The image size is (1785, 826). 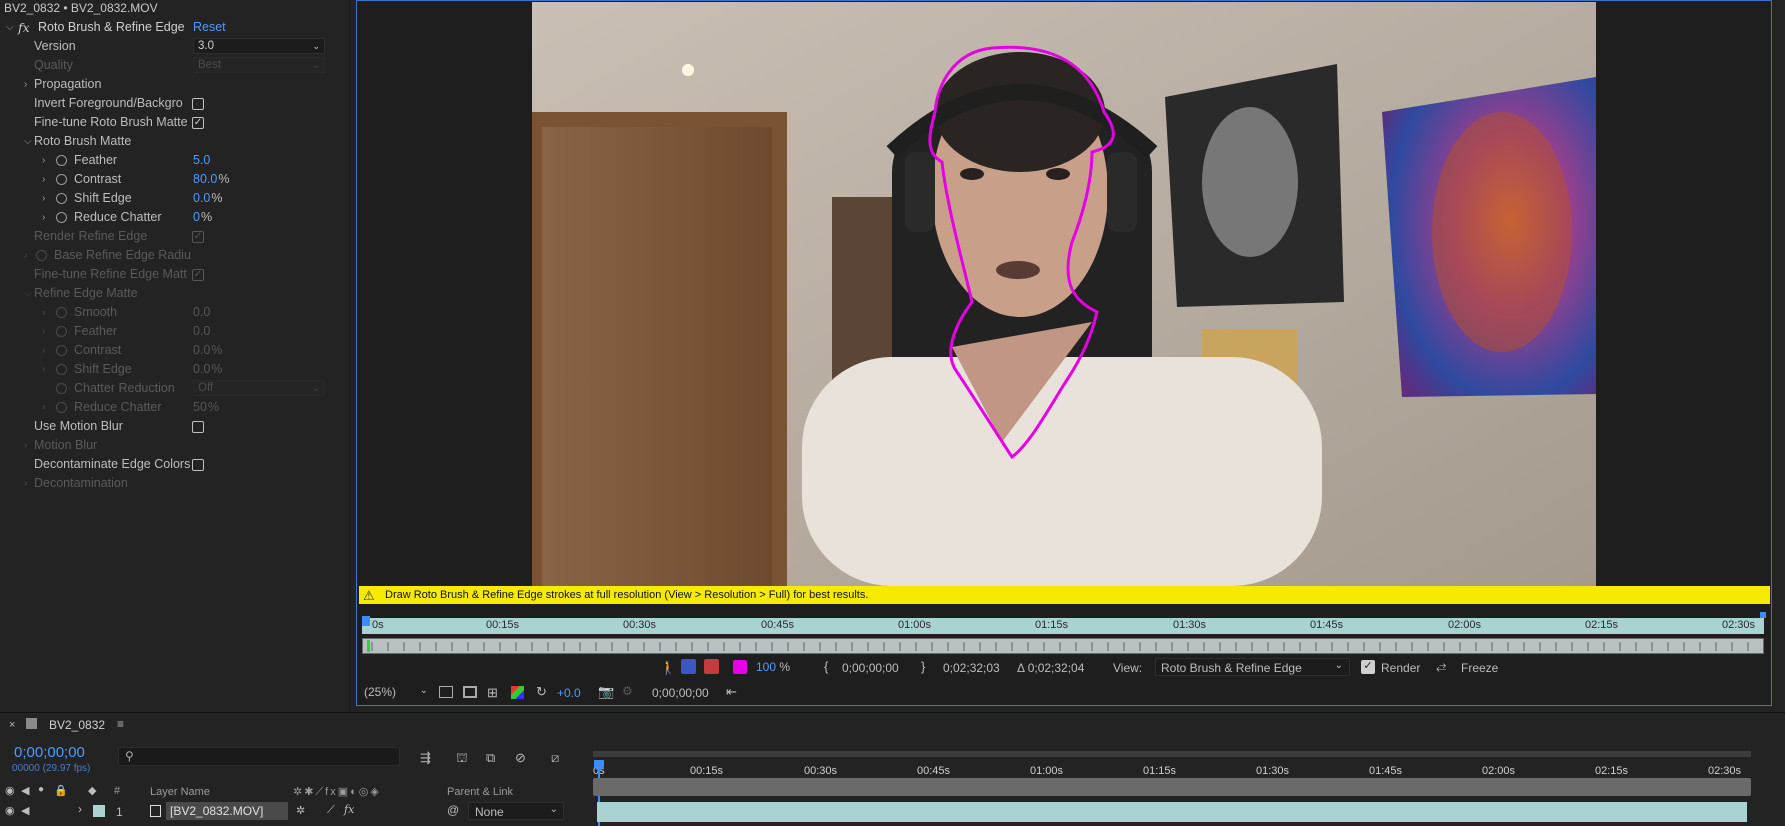 I want to click on column-number: #, so click(x=117, y=791).